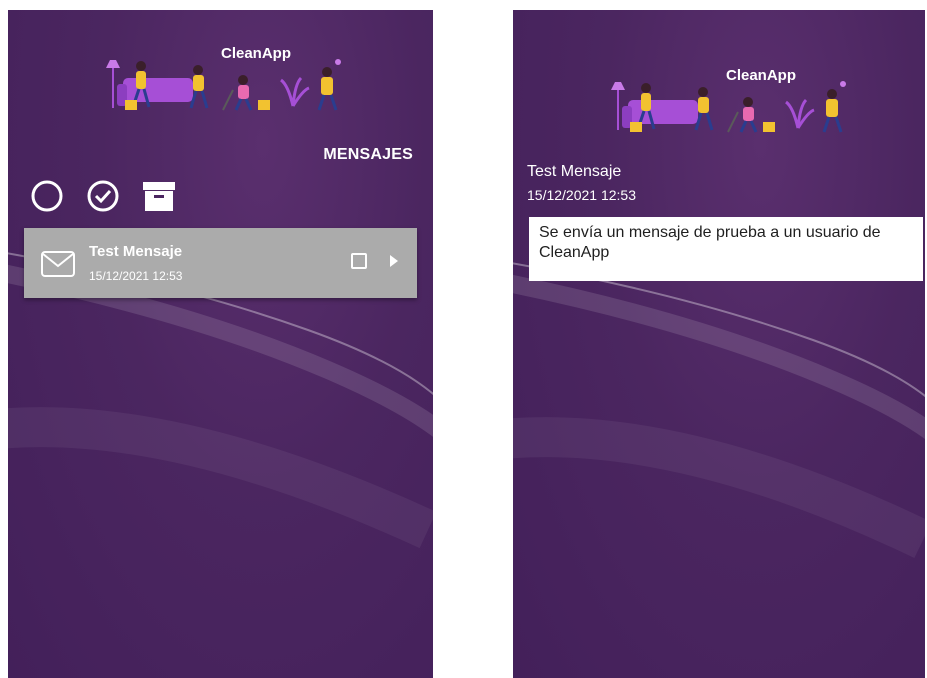 Image resolution: width=927 pixels, height=678 pixels. I want to click on message-date: 15/12/2021 12:53, so click(136, 276).